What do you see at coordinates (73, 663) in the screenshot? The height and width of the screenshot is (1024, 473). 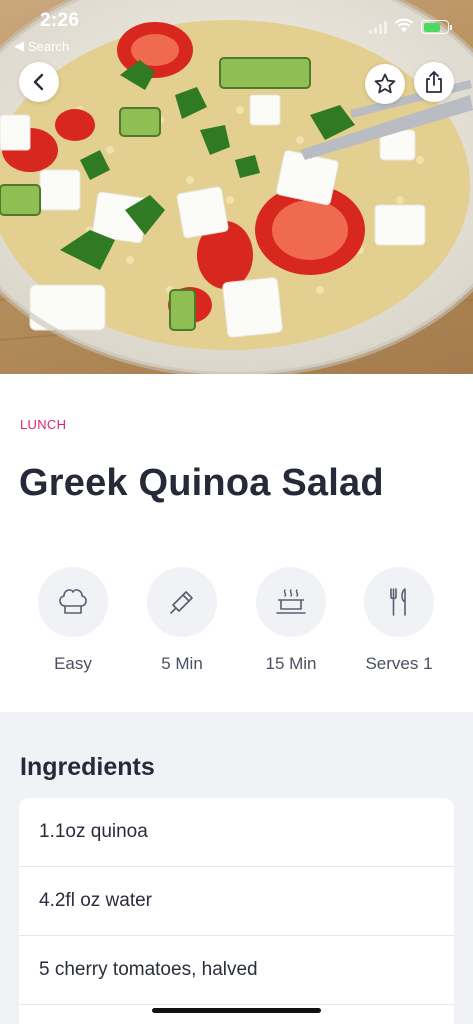 I see `stat-label: Easy` at bounding box center [73, 663].